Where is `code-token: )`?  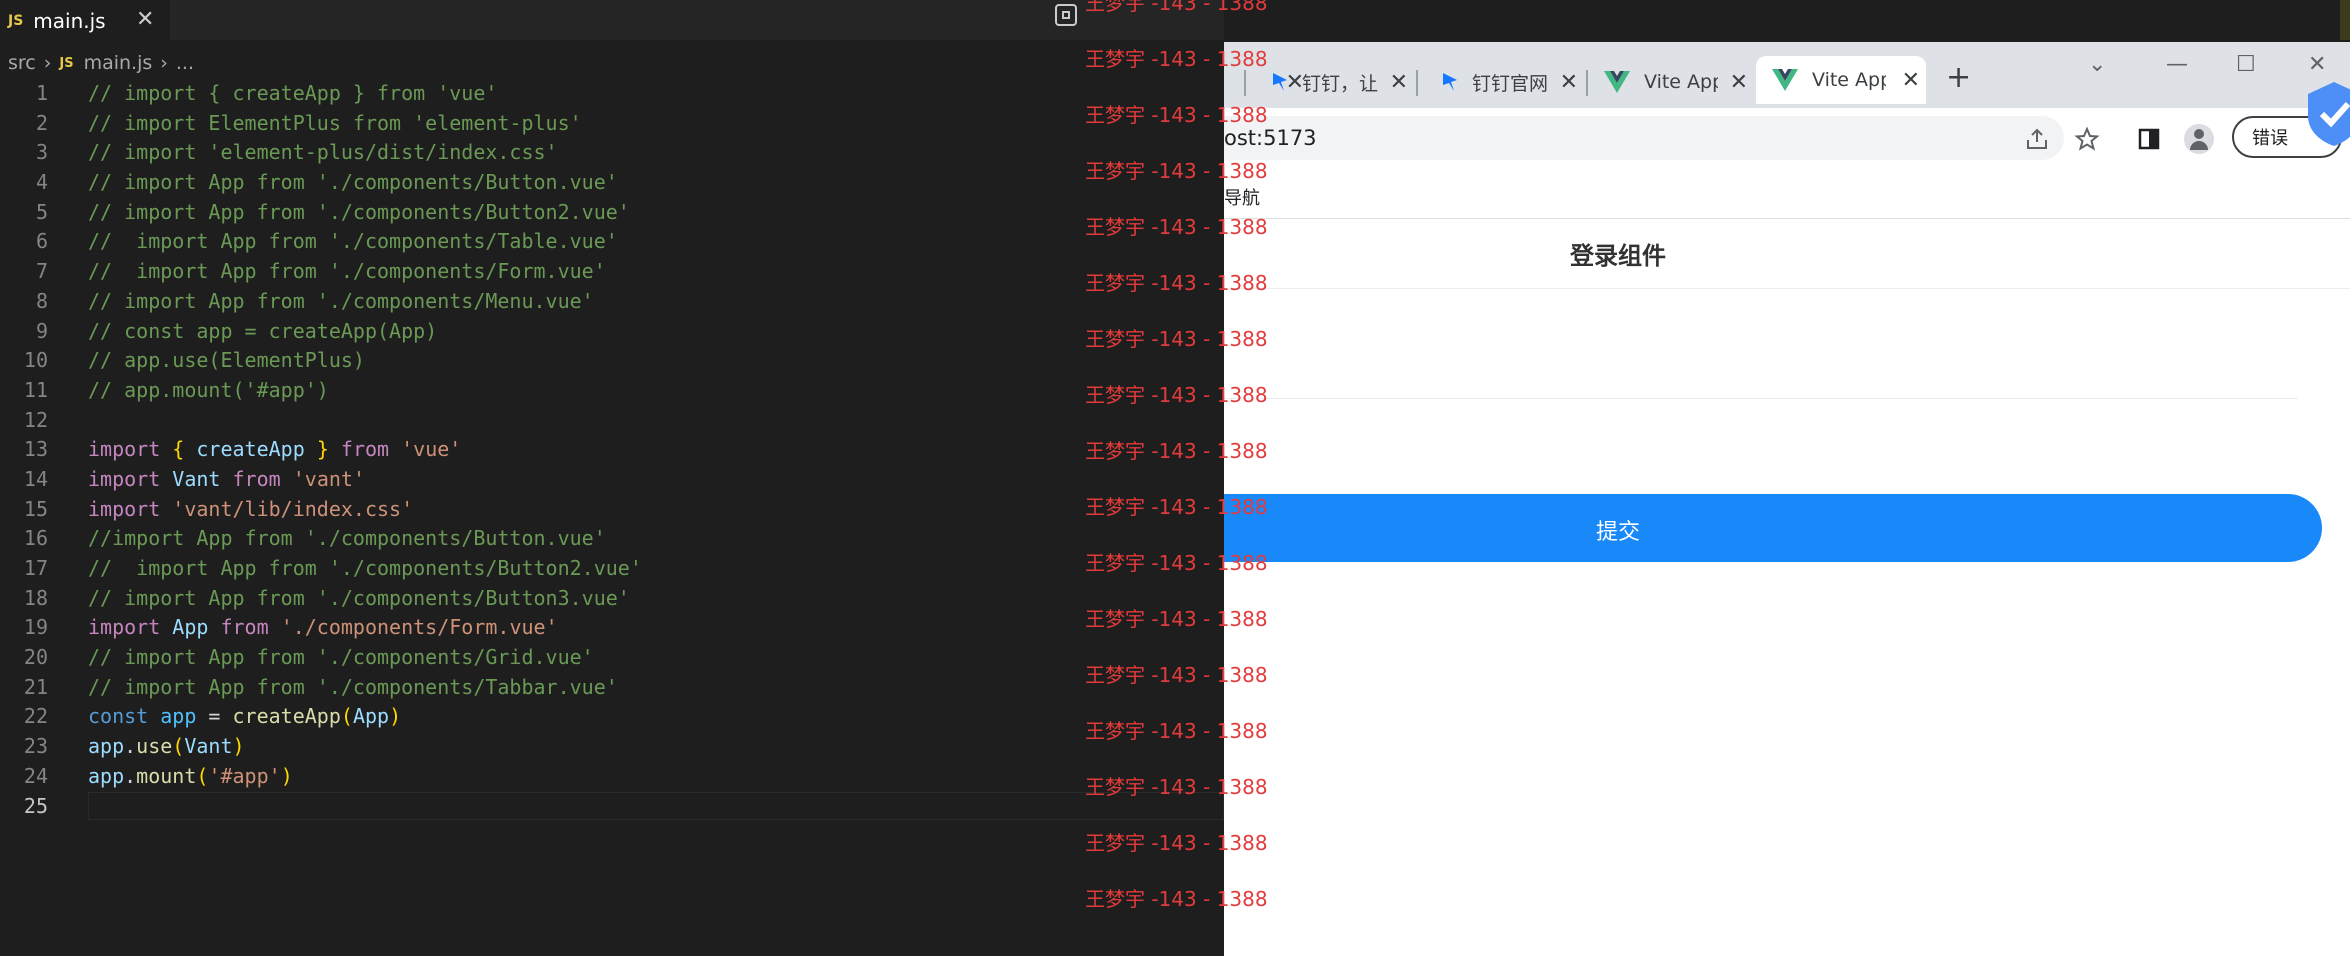
code-token: ) is located at coordinates (286, 775).